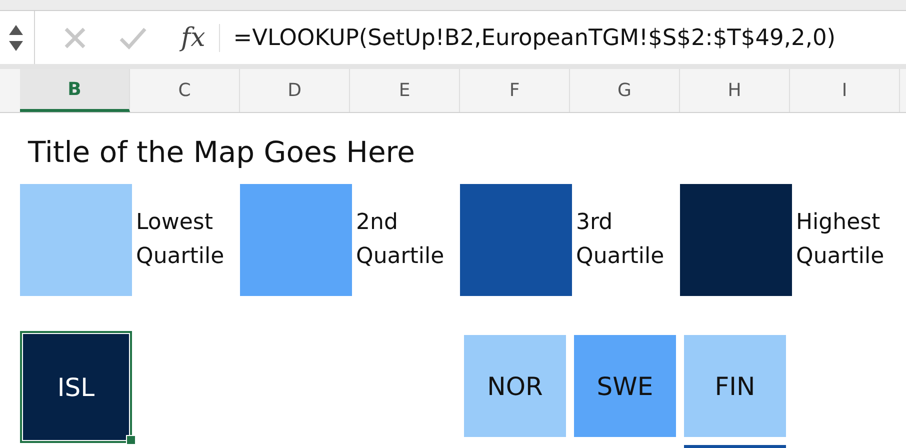  What do you see at coordinates (75, 38) in the screenshot?
I see `cancel-icon` at bounding box center [75, 38].